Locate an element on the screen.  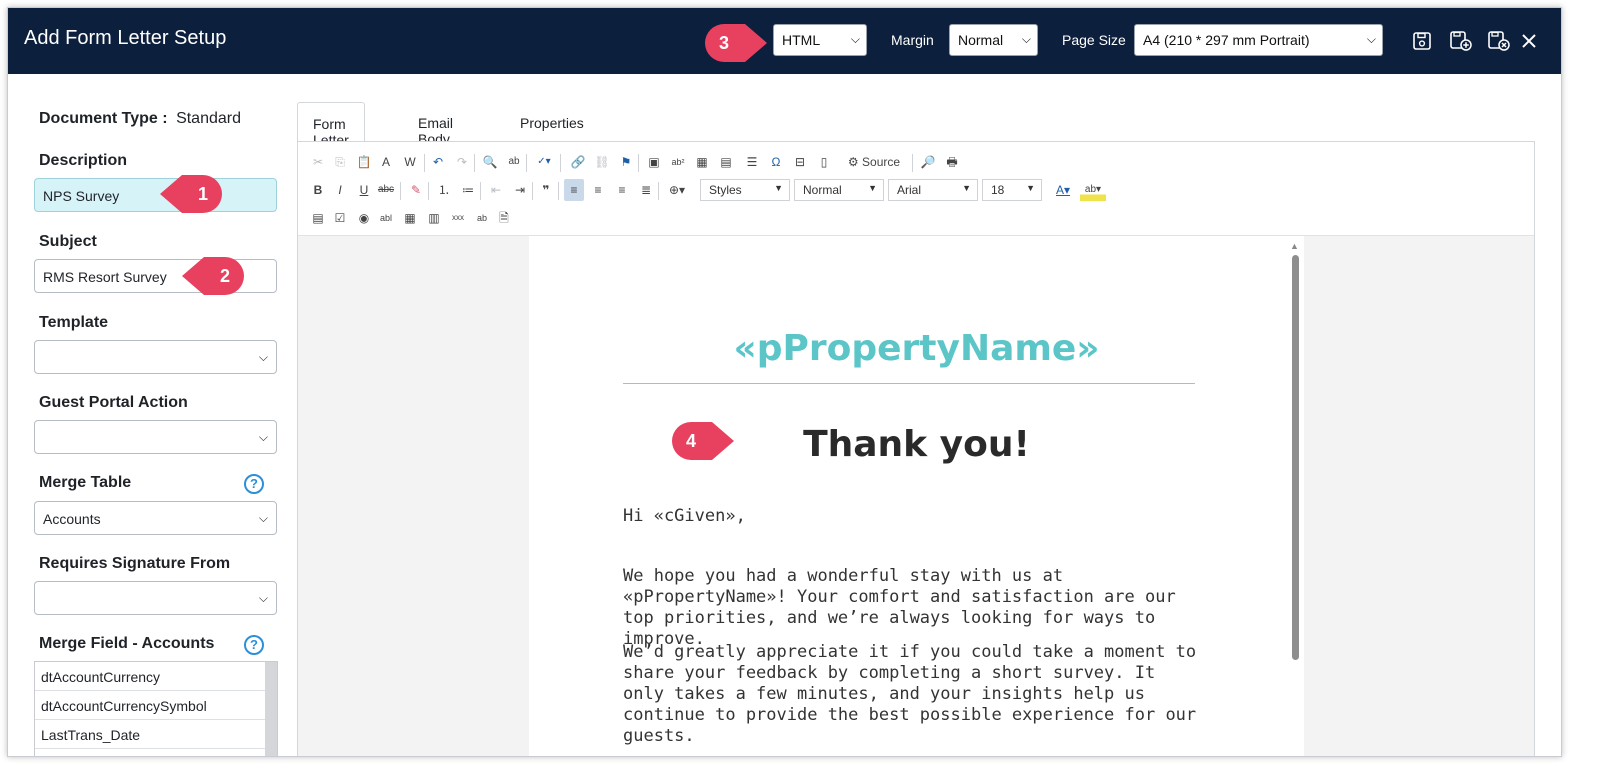
print-icon: 🖶 is located at coordinates (952, 162).